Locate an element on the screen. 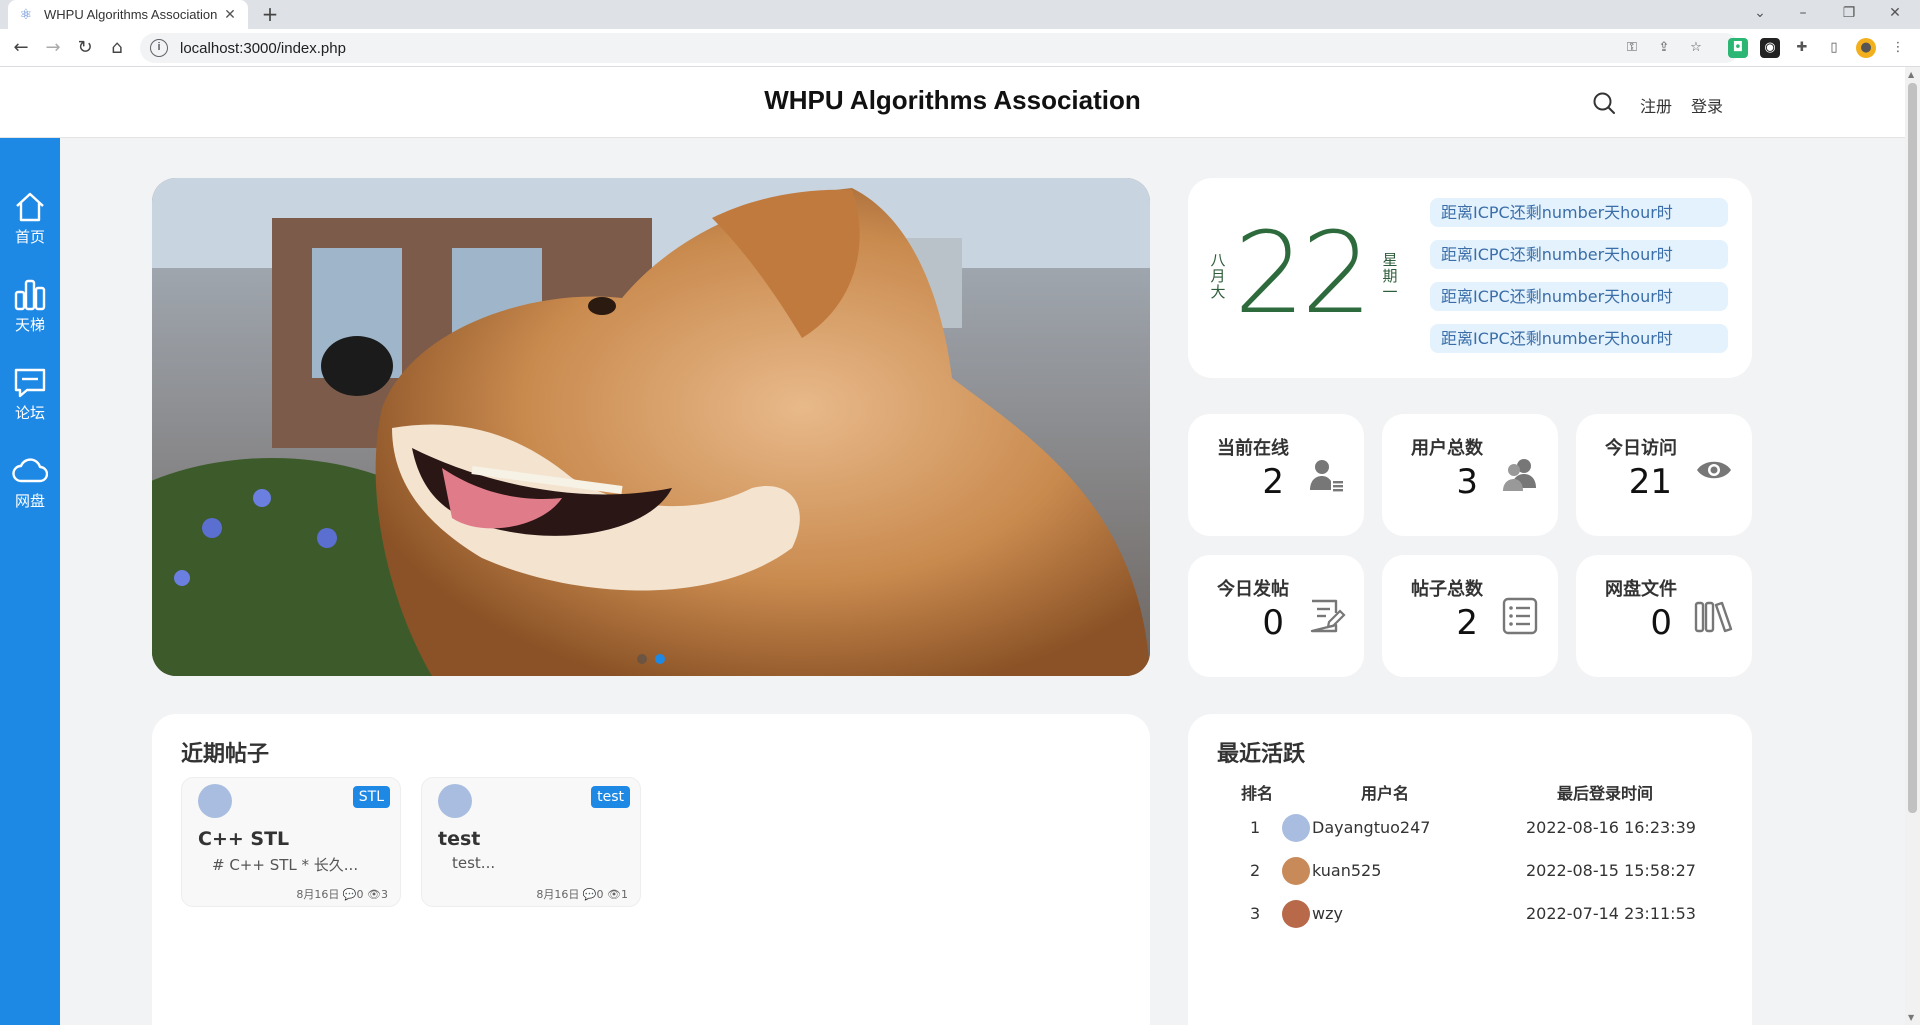  forward-icon: → is located at coordinates (53, 48).